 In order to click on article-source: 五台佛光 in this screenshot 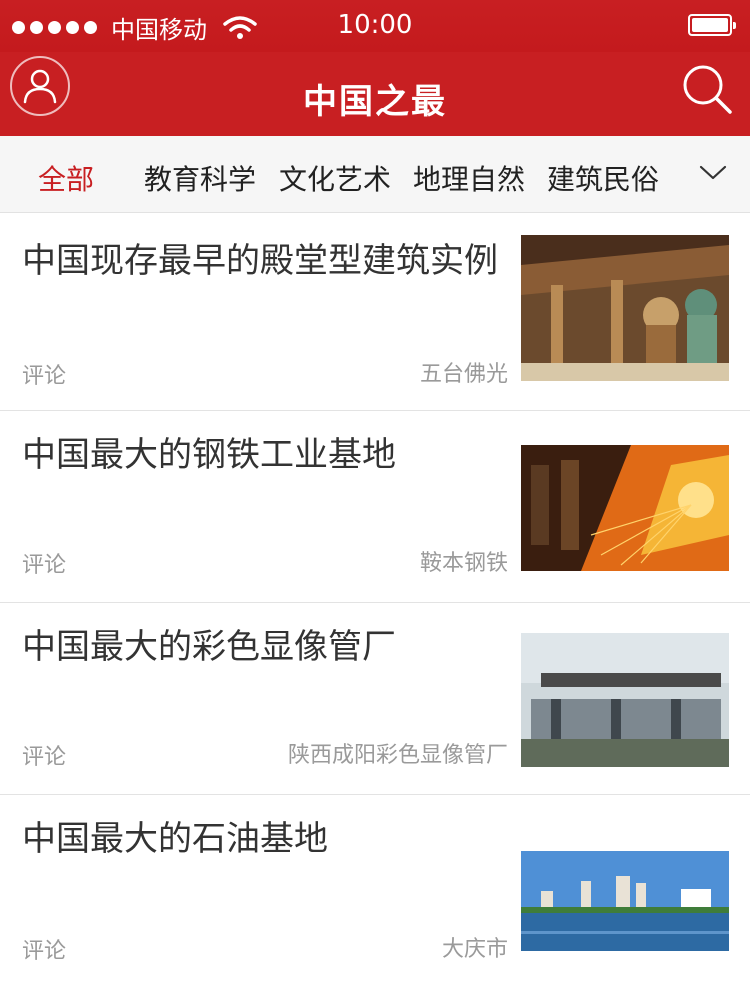, I will do `click(463, 374)`.